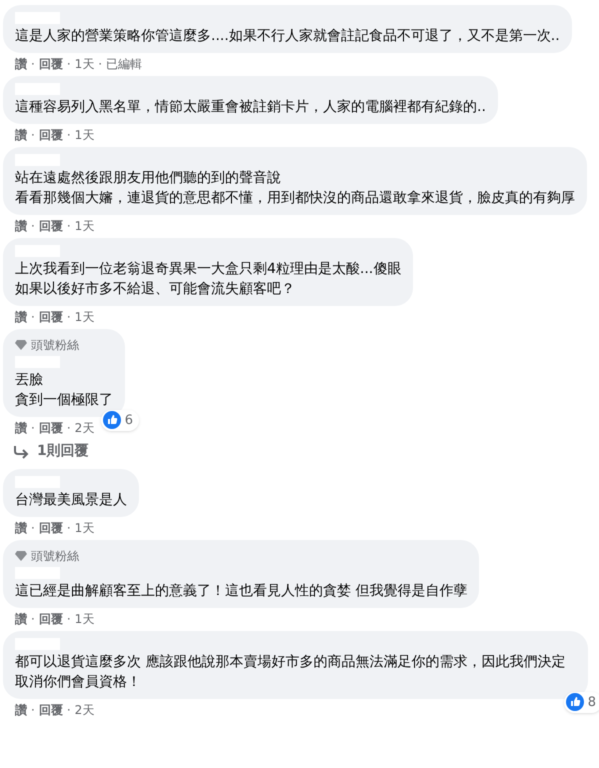 This screenshot has width=599, height=768. Describe the element at coordinates (155, 289) in the screenshot. I see `comment-text: 如果以後好市多不給退、可能會流失顧客吧？` at that location.